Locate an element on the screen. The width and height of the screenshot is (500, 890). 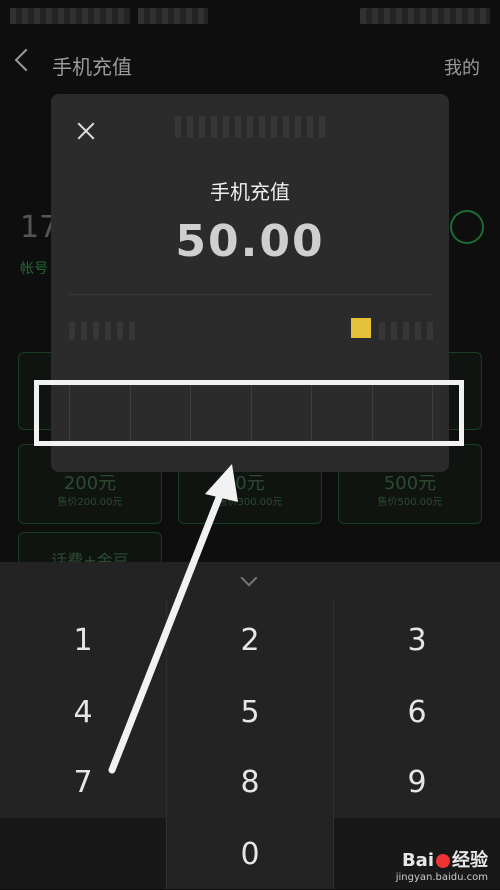
watermark-url: jingyan.baidu.com is located at coordinates (441, 877).